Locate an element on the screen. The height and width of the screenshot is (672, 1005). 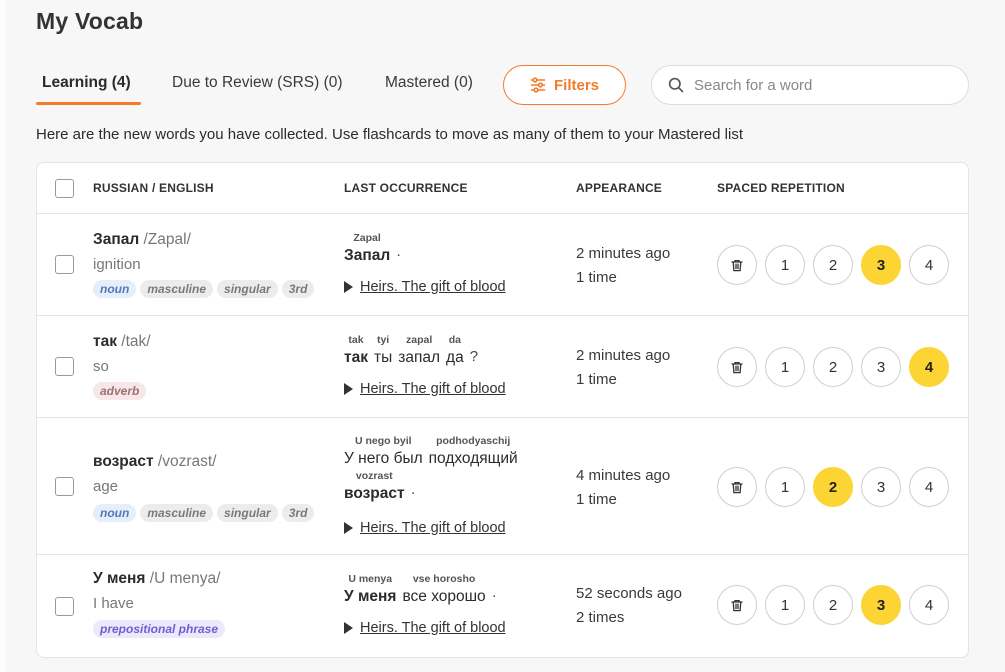
grammar-tag: prepositional phrase is located at coordinates (159, 629).